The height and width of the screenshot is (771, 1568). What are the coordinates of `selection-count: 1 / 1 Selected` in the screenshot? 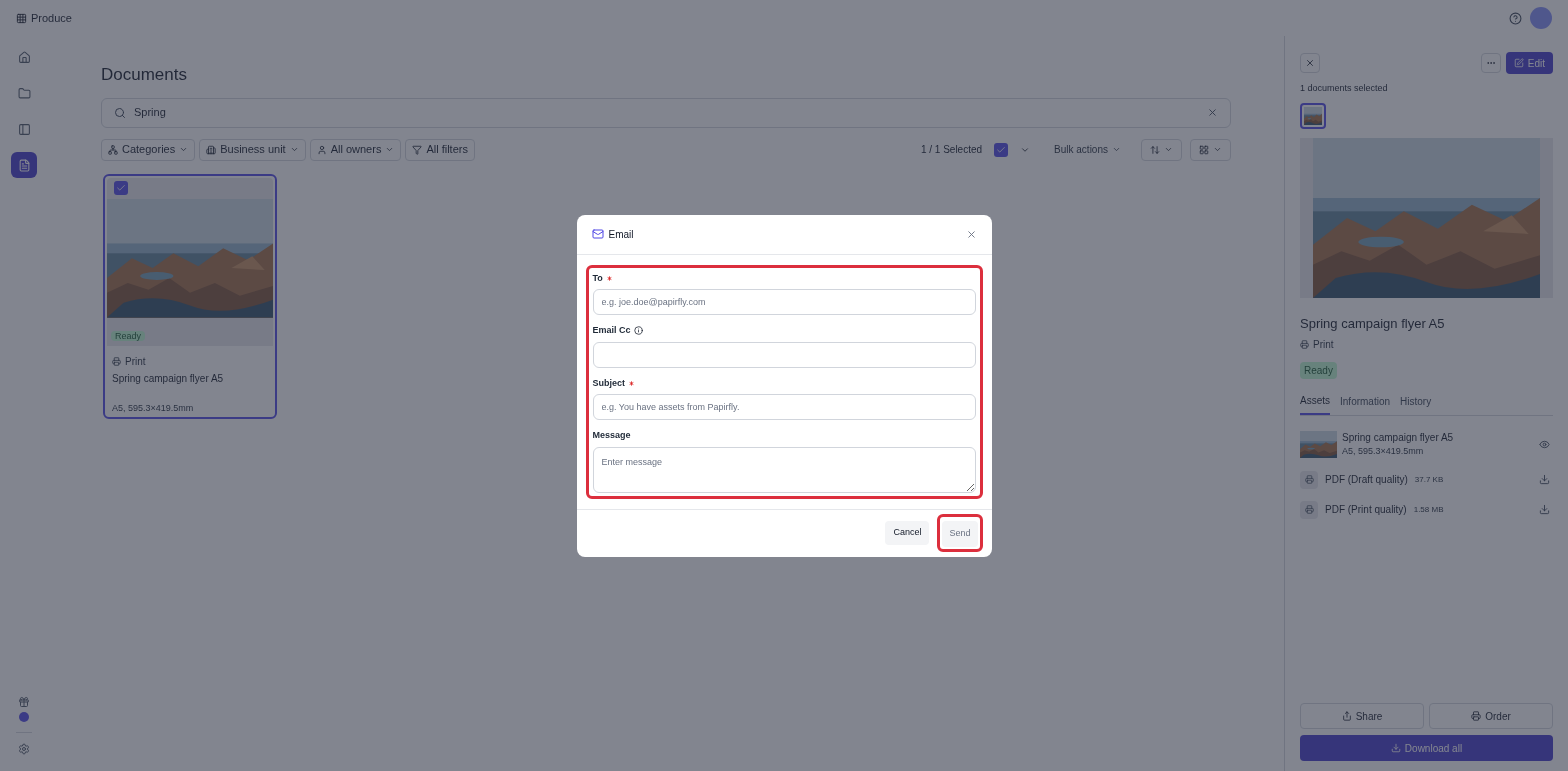 It's located at (951, 150).